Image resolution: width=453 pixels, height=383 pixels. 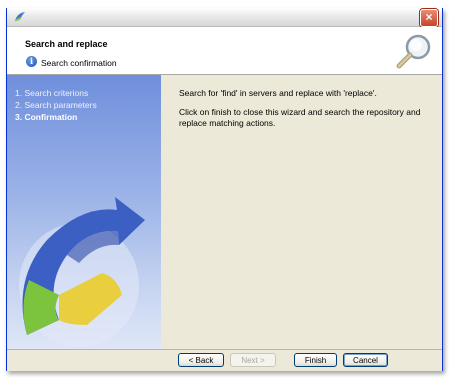 I want to click on finish-button: Finish, so click(x=315, y=360).